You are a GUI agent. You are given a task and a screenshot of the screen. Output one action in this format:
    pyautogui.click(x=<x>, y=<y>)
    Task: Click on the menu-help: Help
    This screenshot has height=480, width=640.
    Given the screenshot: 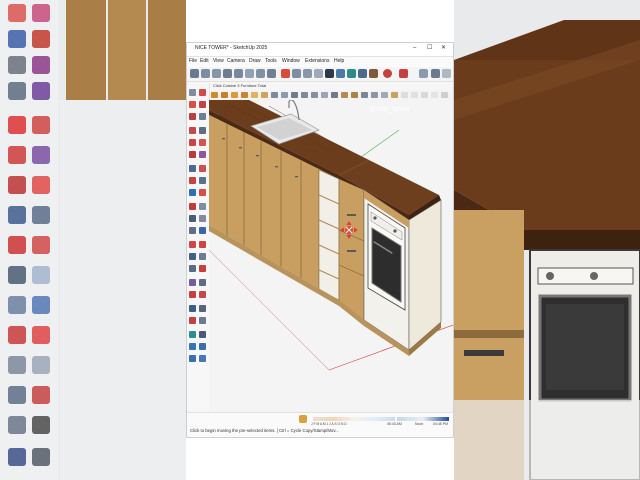 What is the action you would take?
    pyautogui.click(x=339, y=61)
    